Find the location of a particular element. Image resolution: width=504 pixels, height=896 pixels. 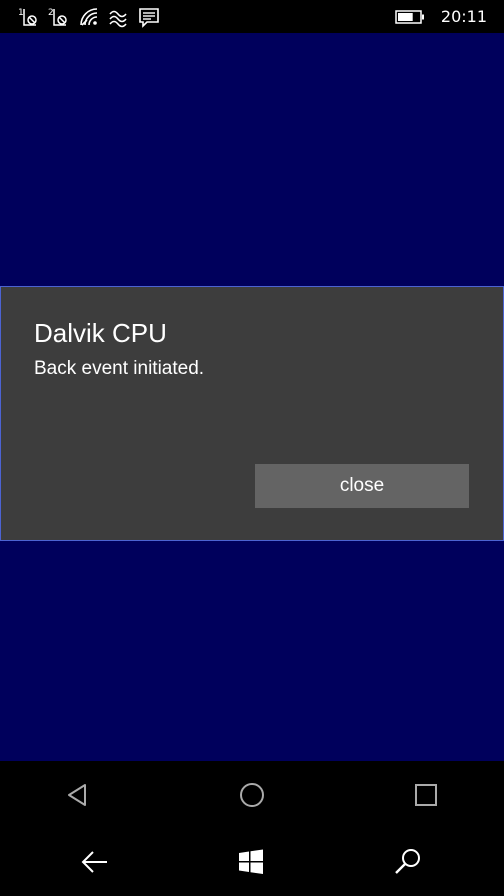

android-recents-icon is located at coordinates (426, 795).